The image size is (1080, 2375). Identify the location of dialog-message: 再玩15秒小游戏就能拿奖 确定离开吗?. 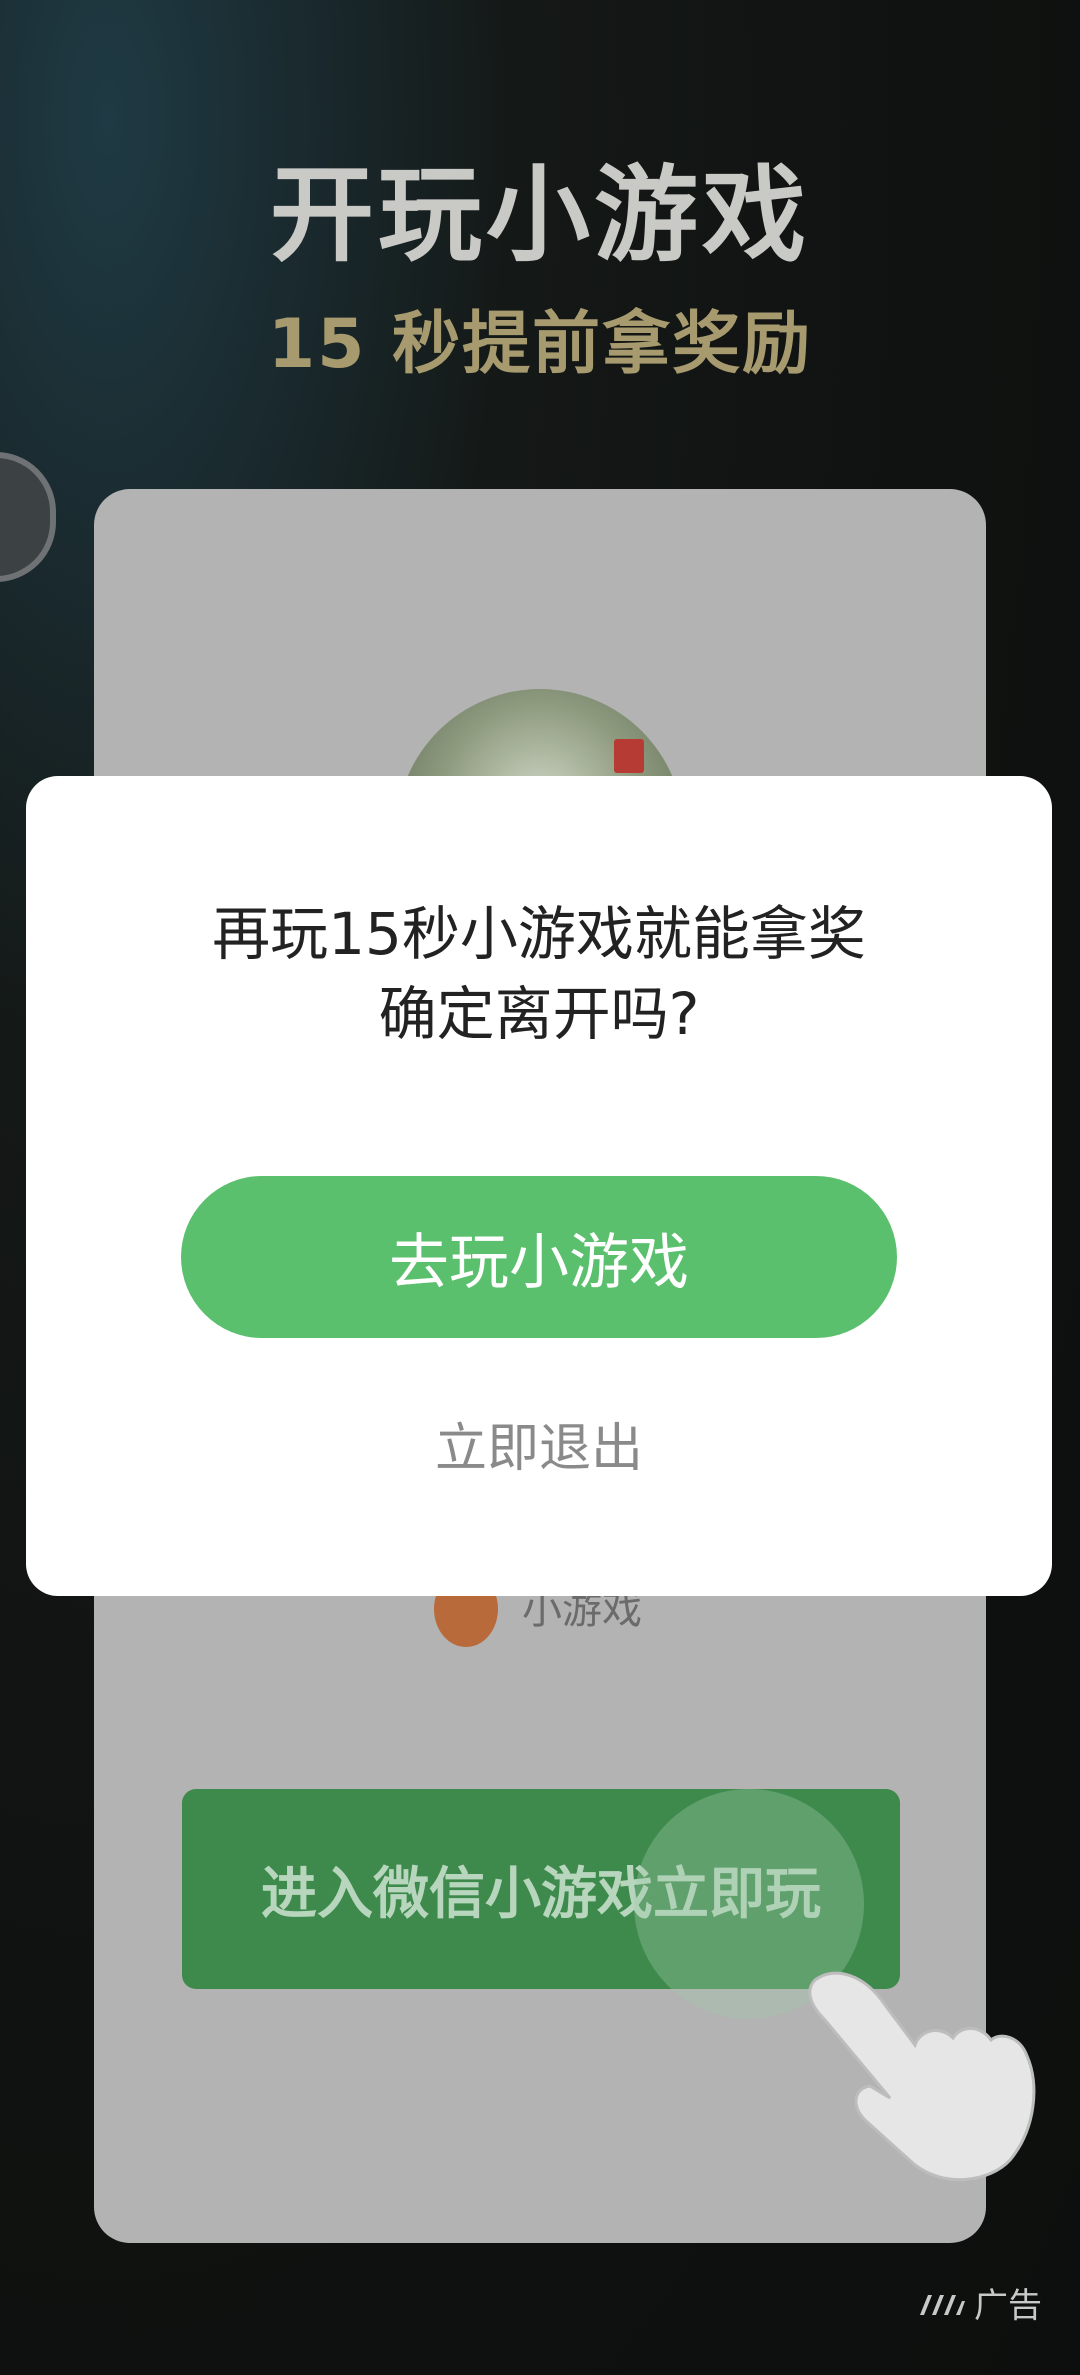
(539, 974).